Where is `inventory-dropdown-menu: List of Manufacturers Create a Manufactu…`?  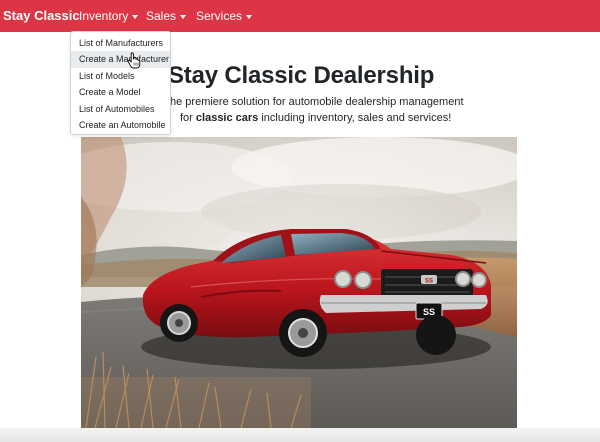 inventory-dropdown-menu: List of Manufacturers Create a Manufactu… is located at coordinates (120, 83).